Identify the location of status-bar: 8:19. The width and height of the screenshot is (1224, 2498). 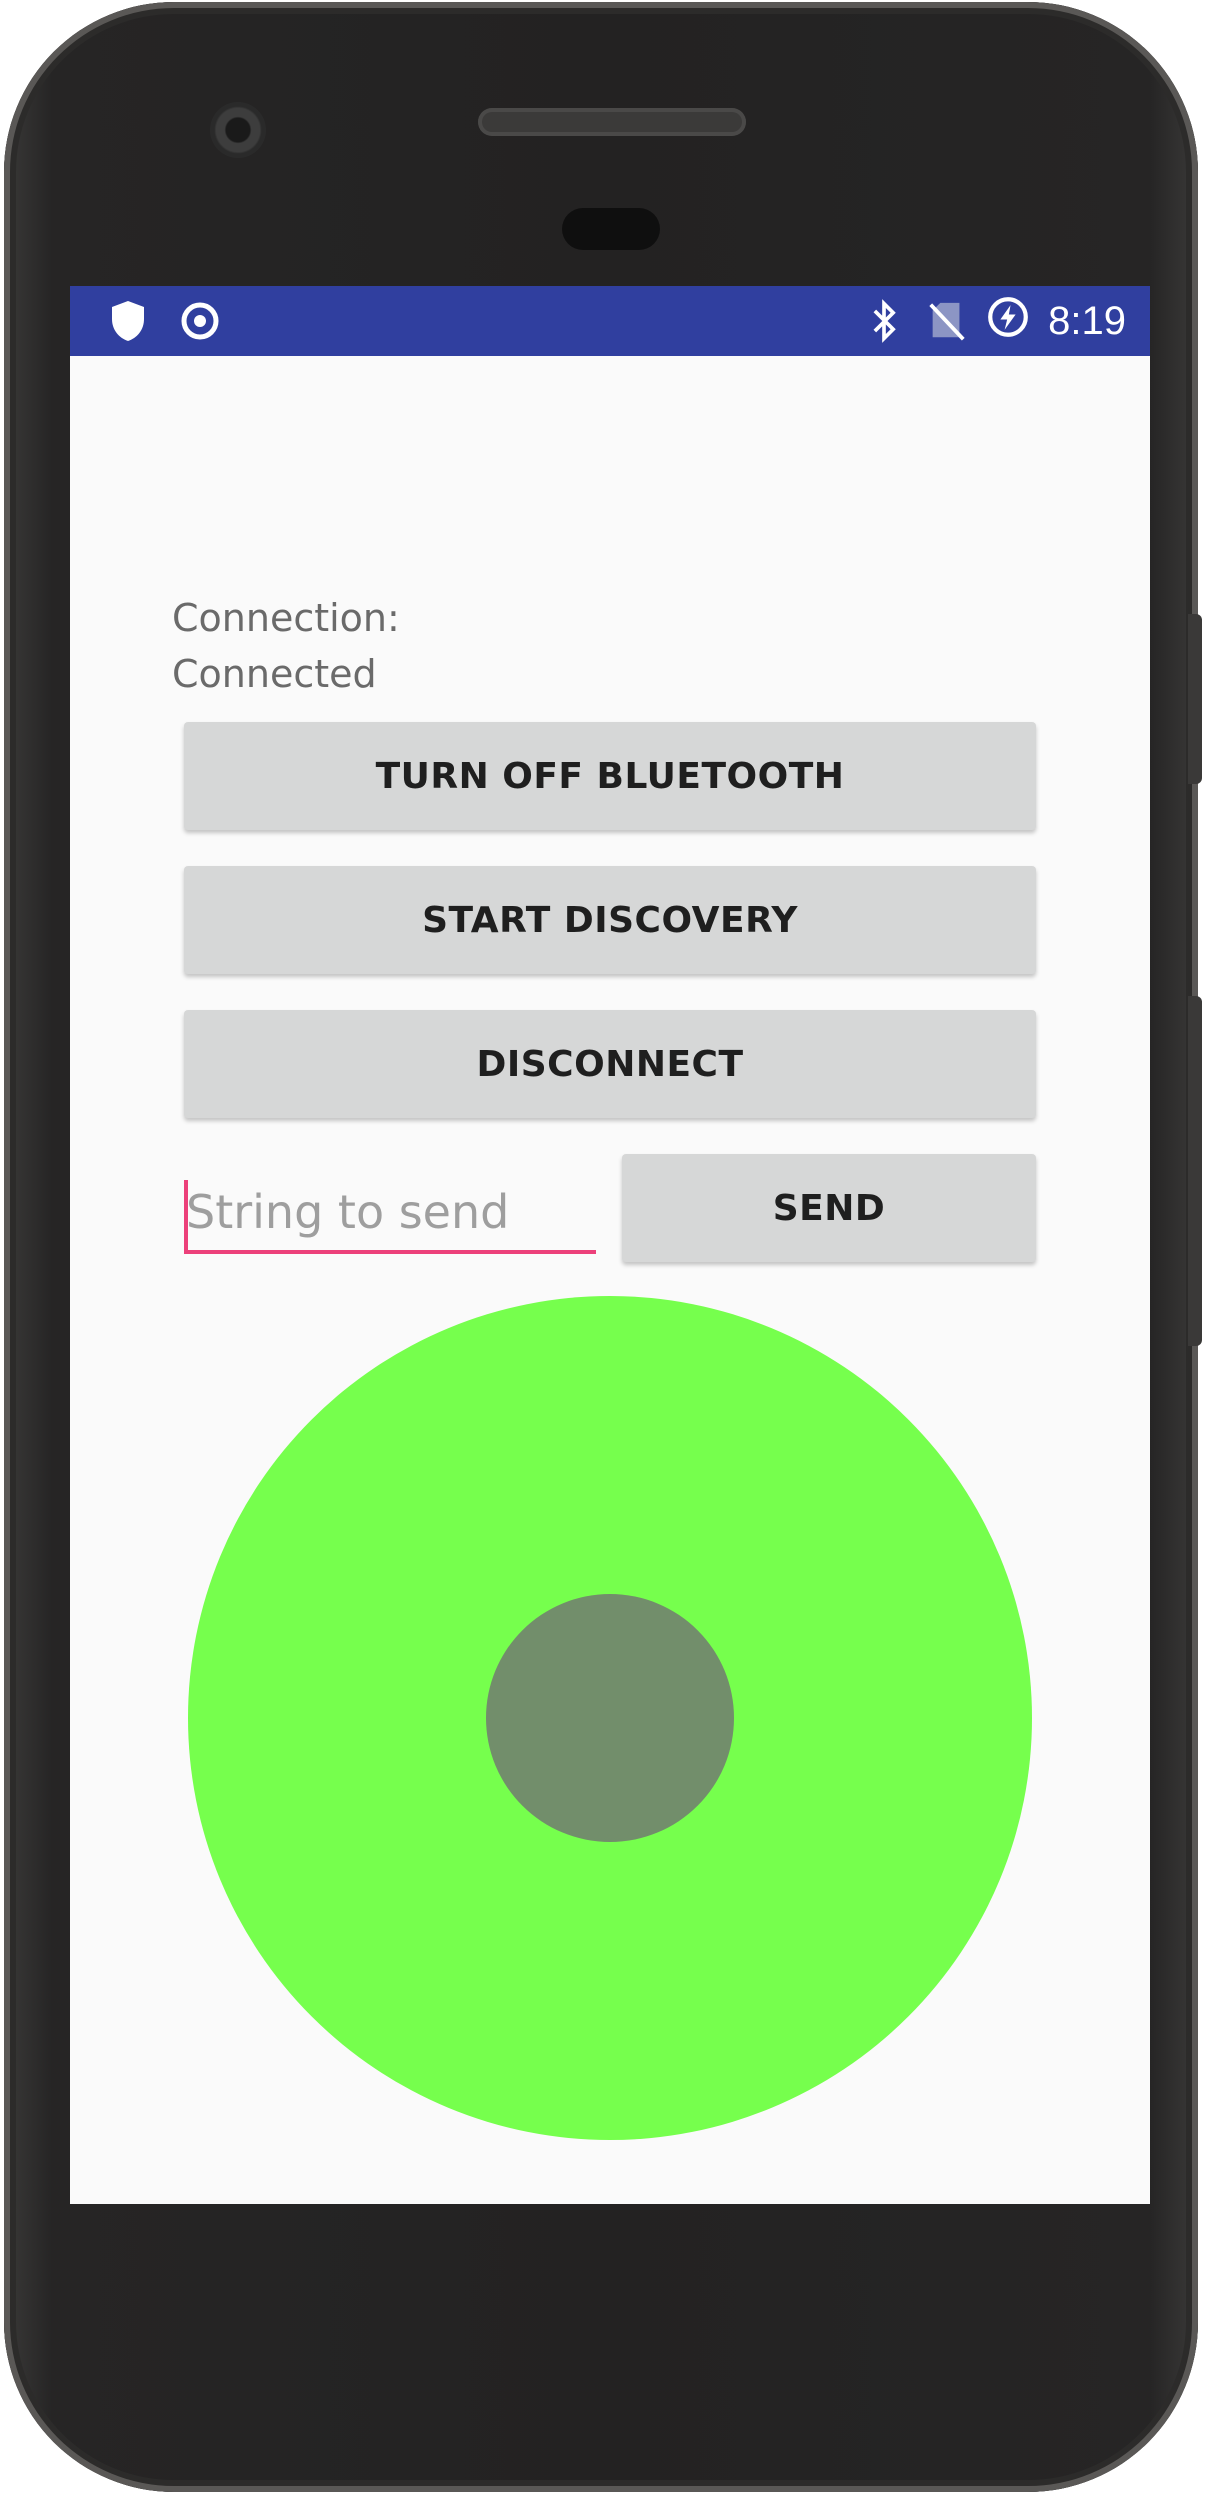
(610, 321).